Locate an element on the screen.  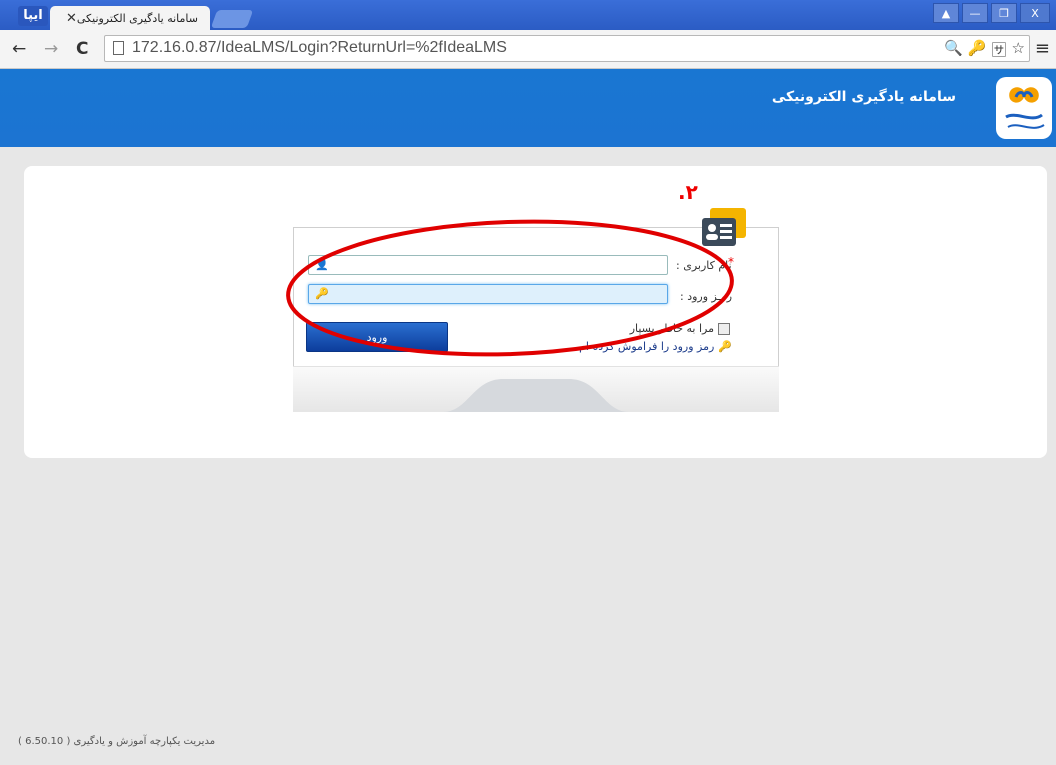
remember-me: مرا به خاطر بسپار is located at coordinates (680, 328).